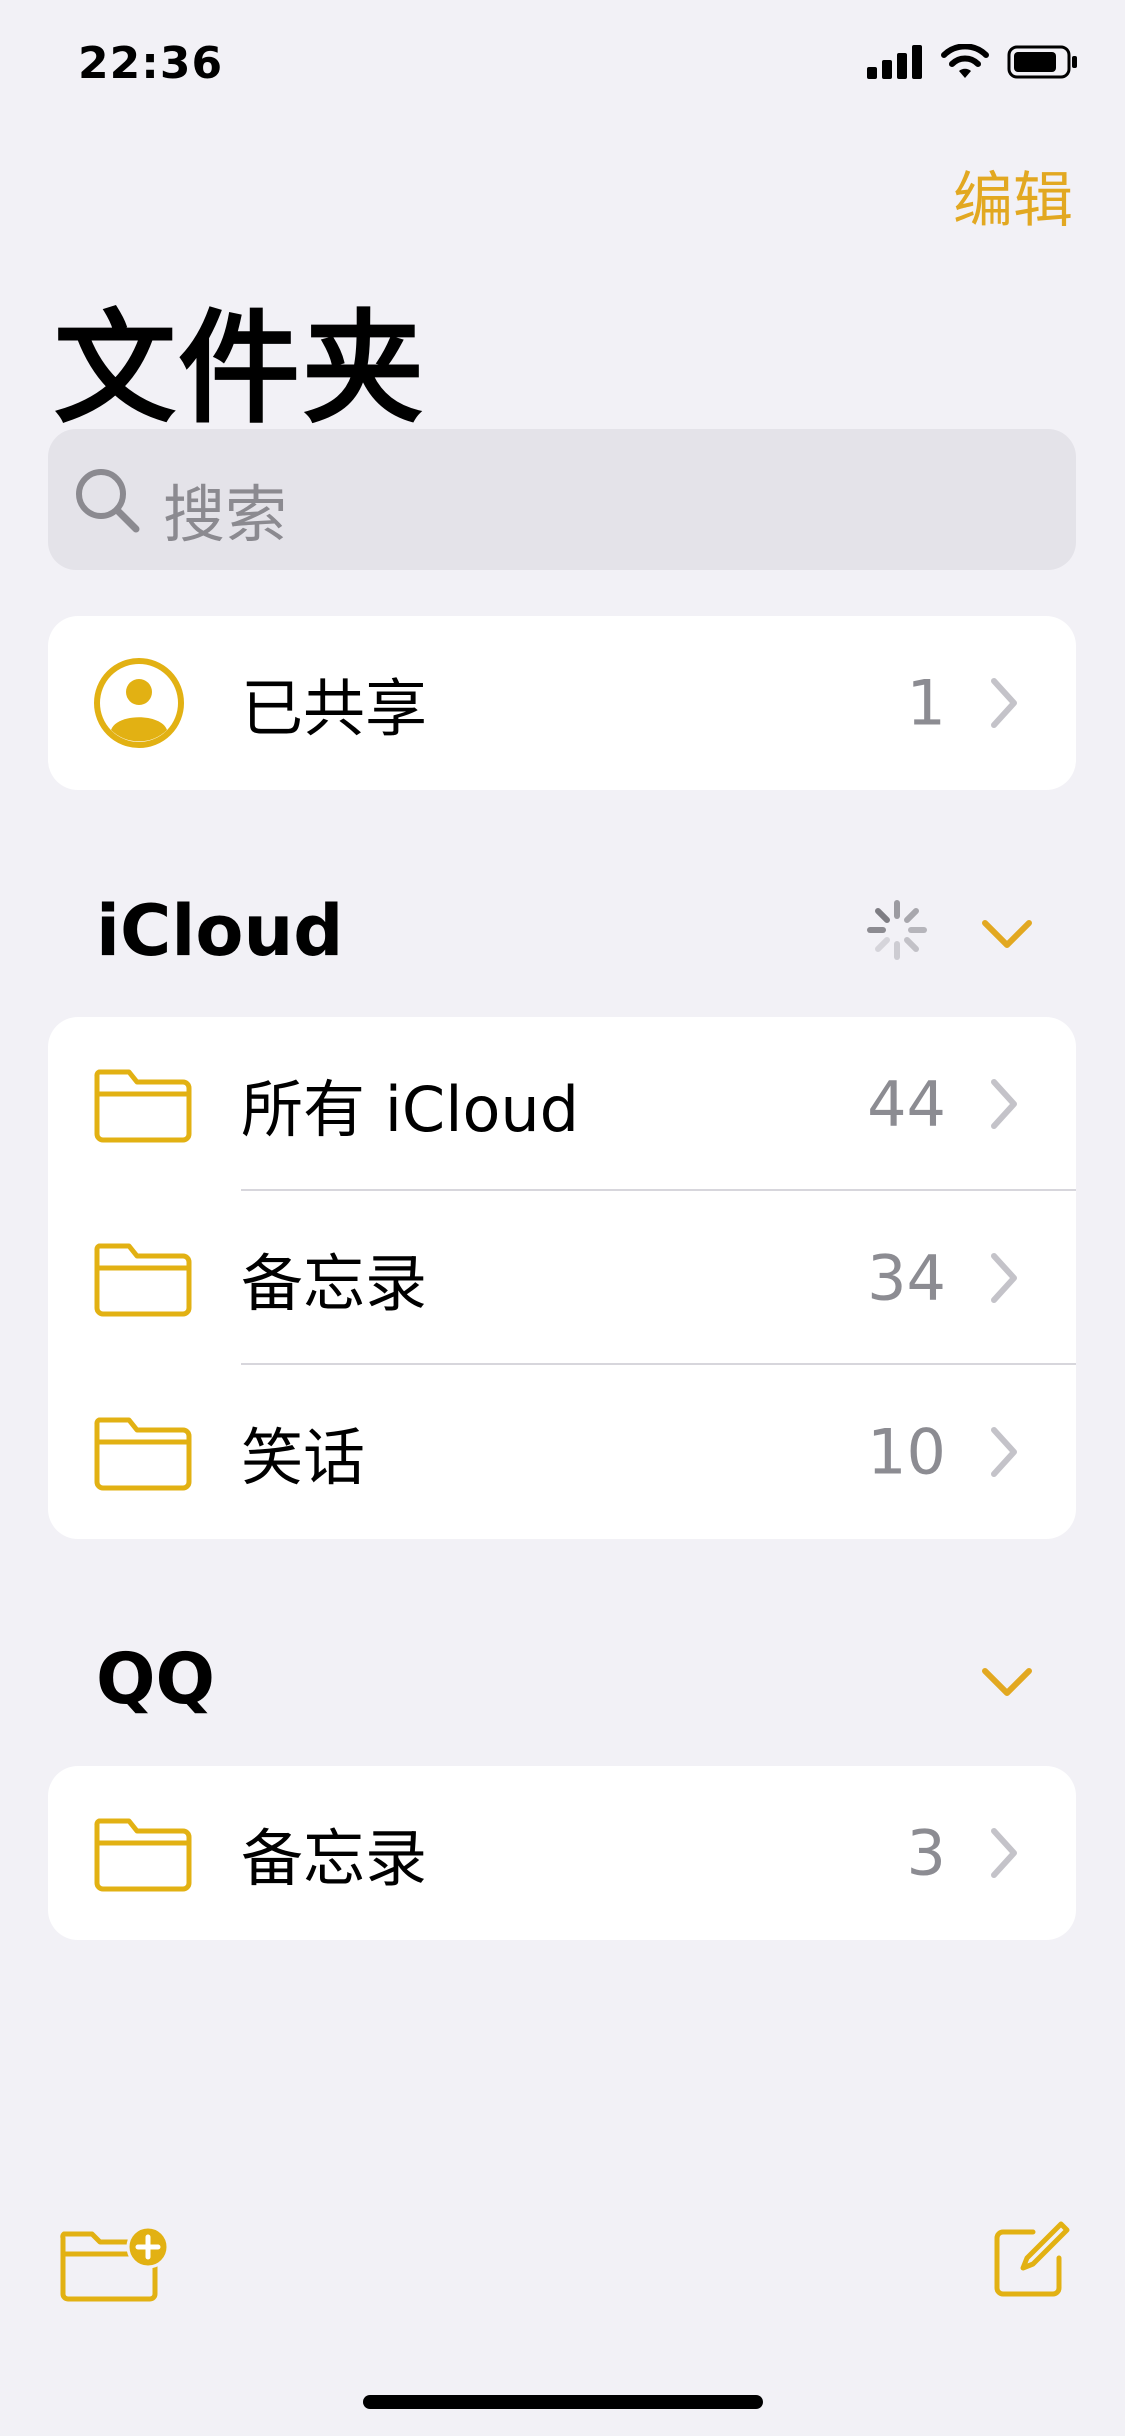  Describe the element at coordinates (220, 931) in the screenshot. I see `section-title-icloud: iCloud` at that location.